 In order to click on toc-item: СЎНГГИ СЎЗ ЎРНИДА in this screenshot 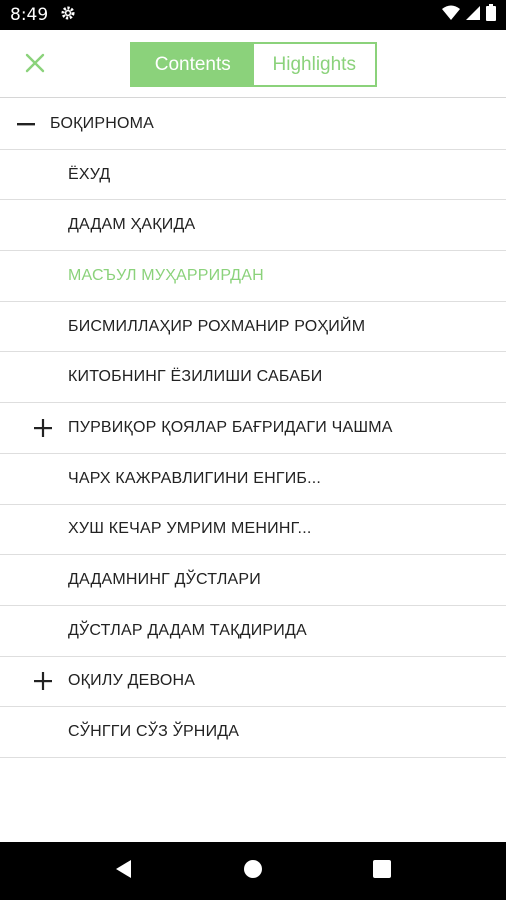, I will do `click(253, 732)`.